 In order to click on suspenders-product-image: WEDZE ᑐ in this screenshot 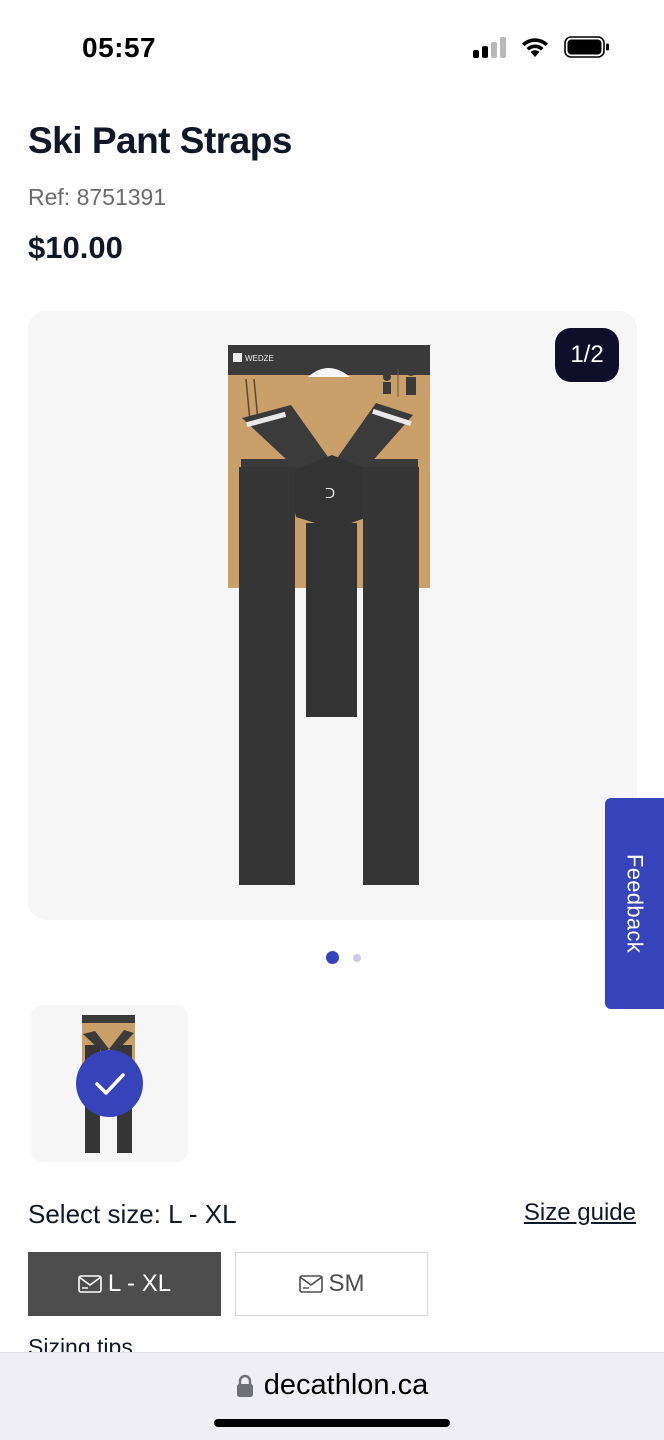, I will do `click(329, 615)`.